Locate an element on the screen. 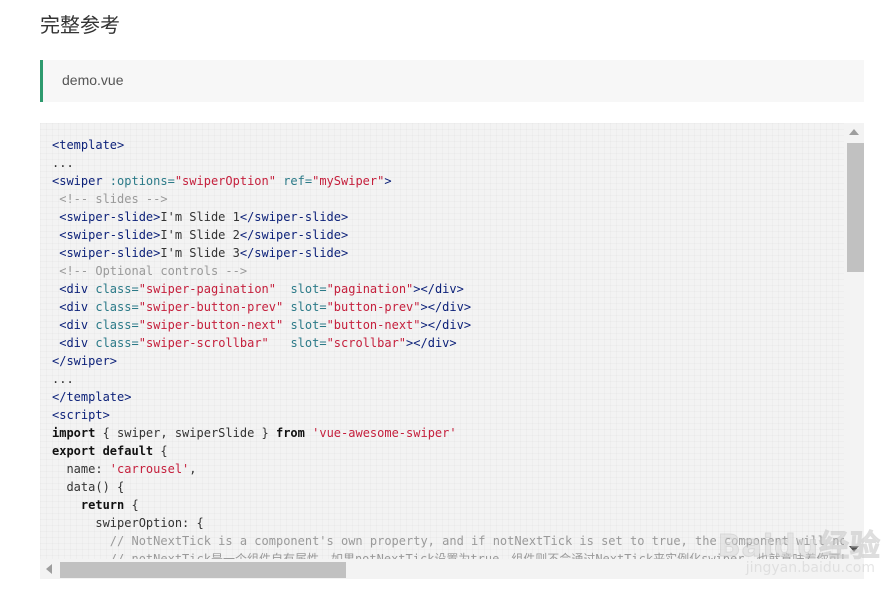 The width and height of the screenshot is (893, 603). arrow-down-icon is located at coordinates (854, 549).